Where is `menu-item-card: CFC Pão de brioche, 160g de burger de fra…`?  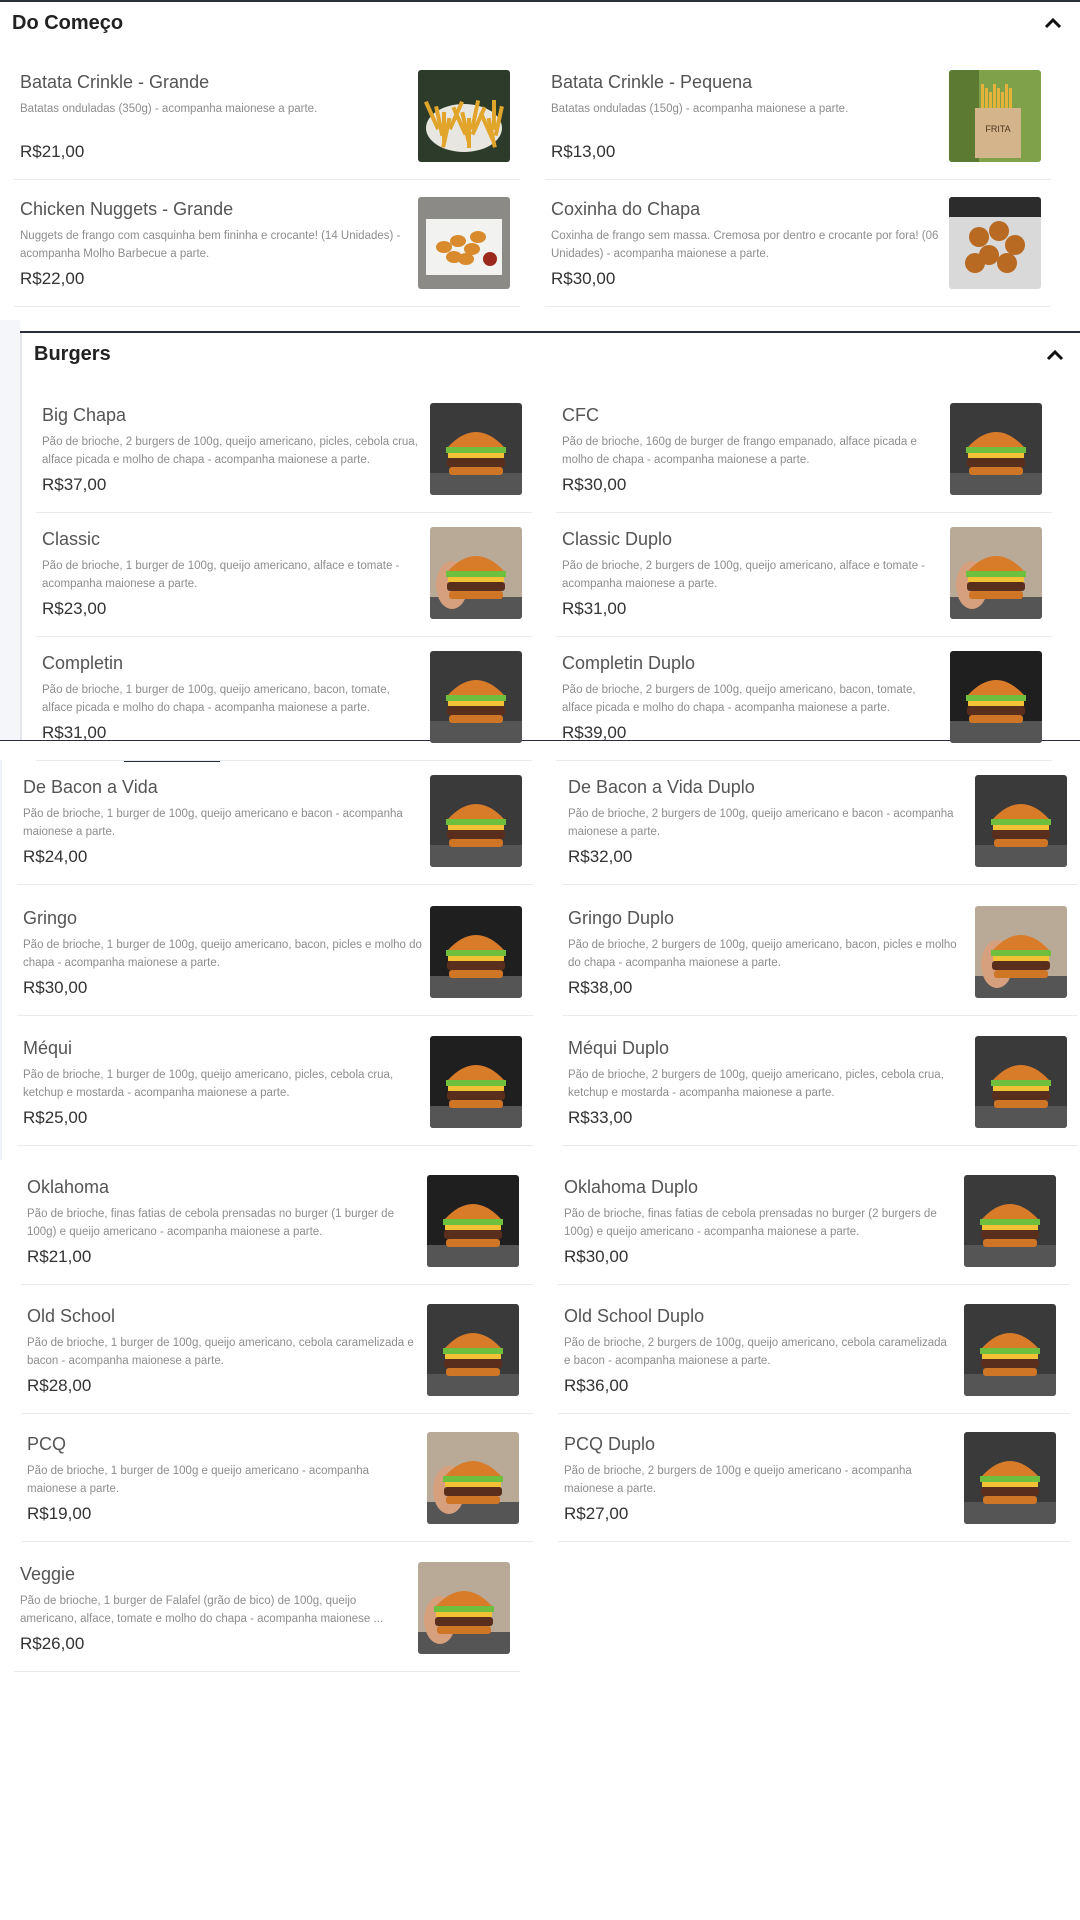
menu-item-card: CFC Pão de brioche, 160g de burger de fra… is located at coordinates (804, 458).